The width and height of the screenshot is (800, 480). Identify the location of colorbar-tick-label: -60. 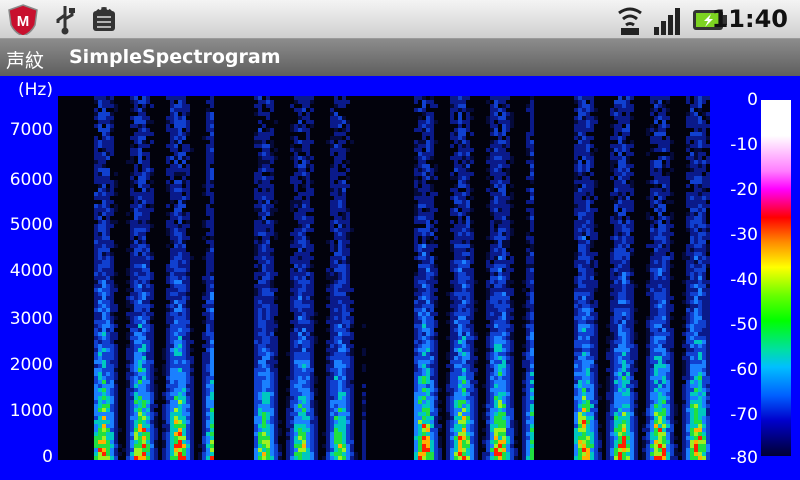
(744, 370).